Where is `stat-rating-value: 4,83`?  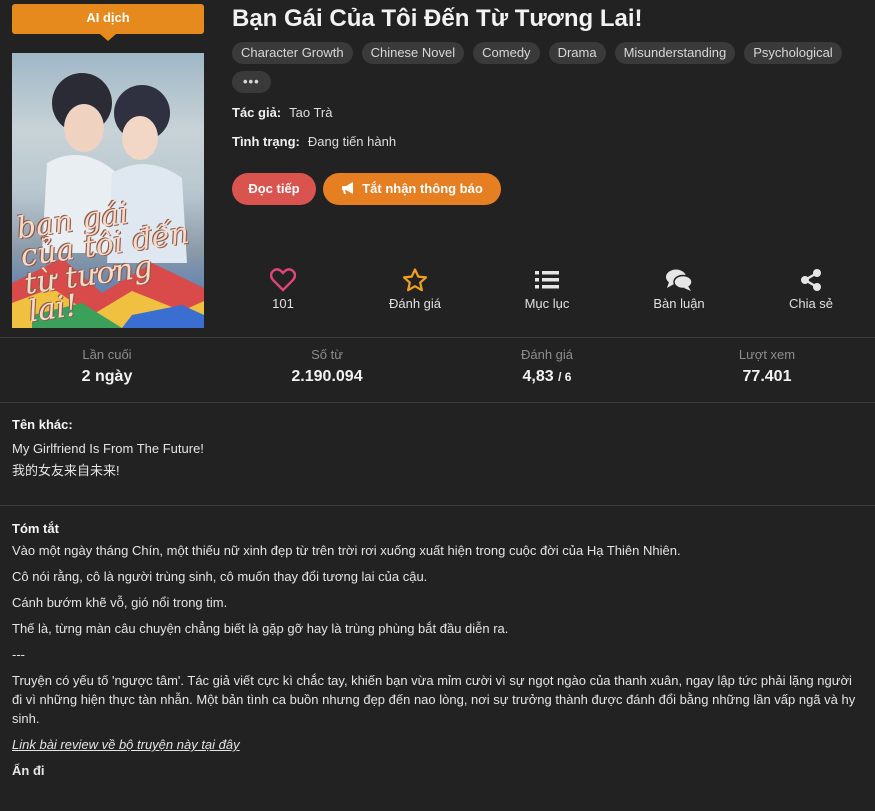
stat-rating-value: 4,83 is located at coordinates (538, 376).